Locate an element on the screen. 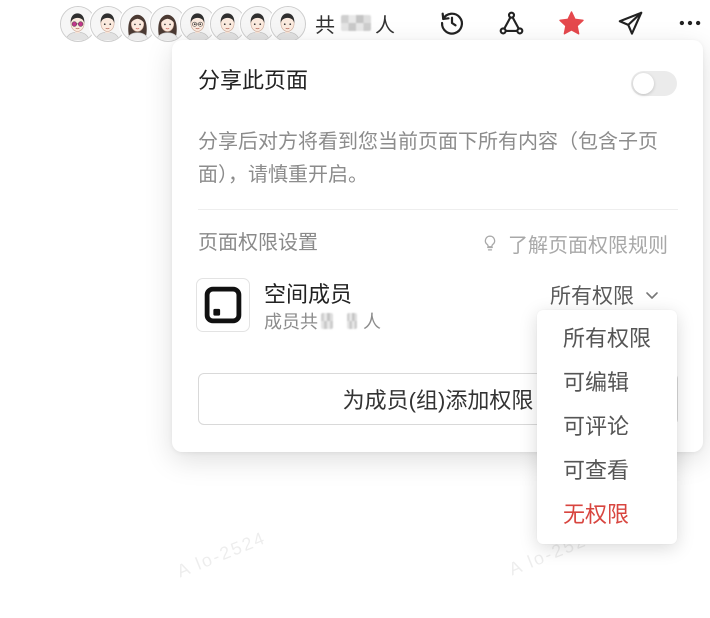 This screenshot has width=710, height=618. favorite-button is located at coordinates (571, 23).